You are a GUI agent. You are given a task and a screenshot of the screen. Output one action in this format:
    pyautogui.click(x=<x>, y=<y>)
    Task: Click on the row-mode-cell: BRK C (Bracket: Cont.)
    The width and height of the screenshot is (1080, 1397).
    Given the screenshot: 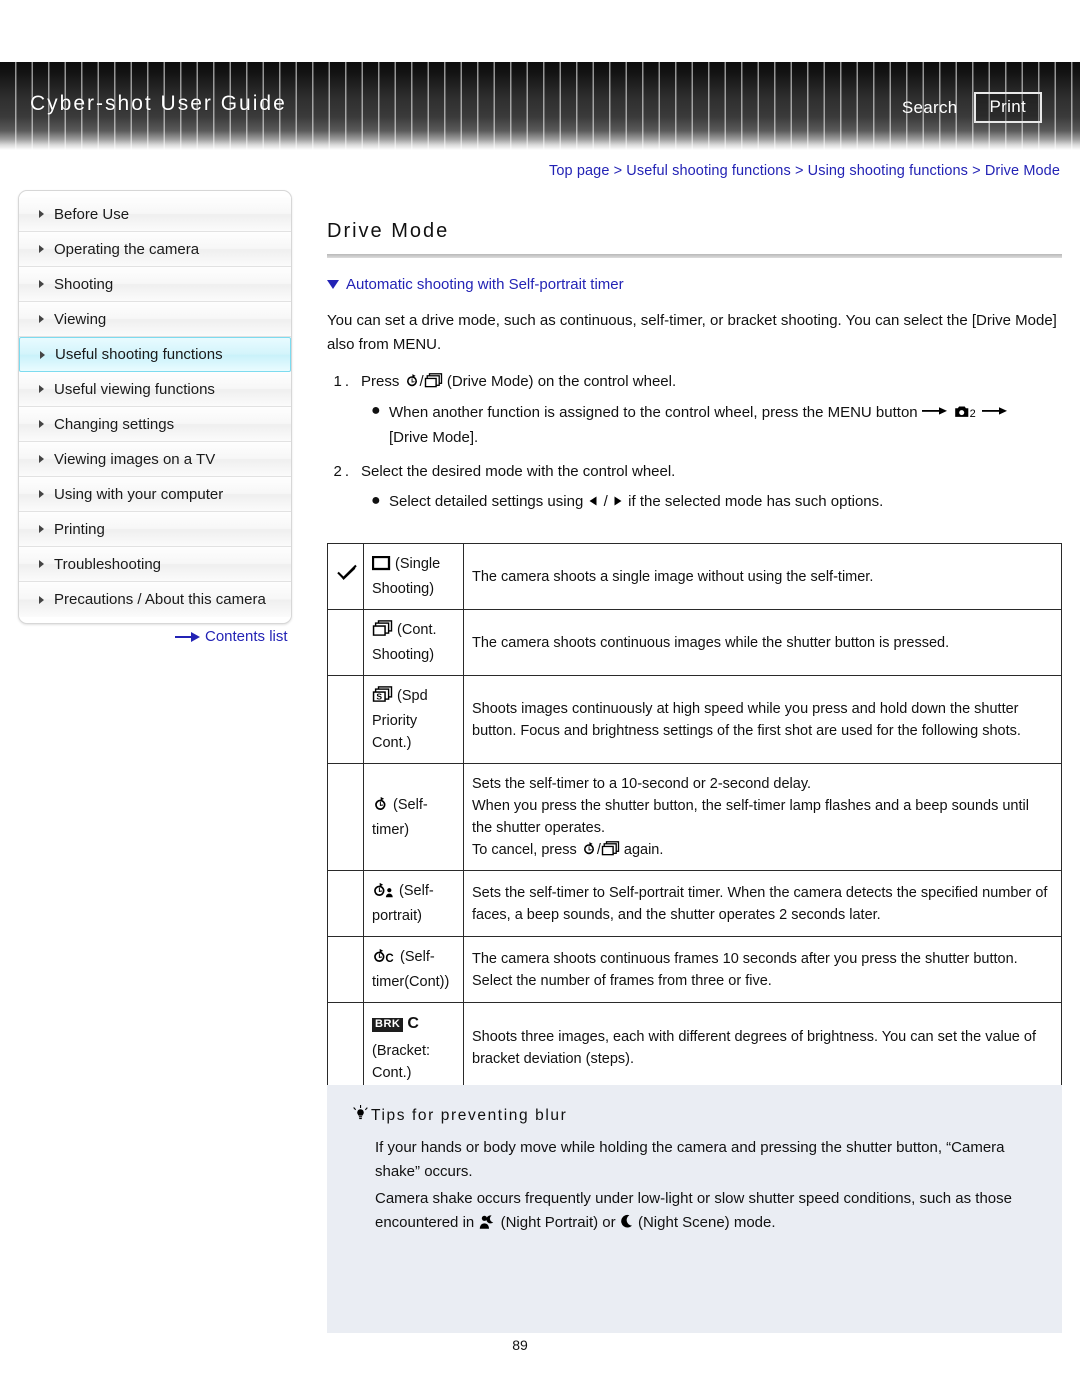 What is the action you would take?
    pyautogui.click(x=413, y=1048)
    